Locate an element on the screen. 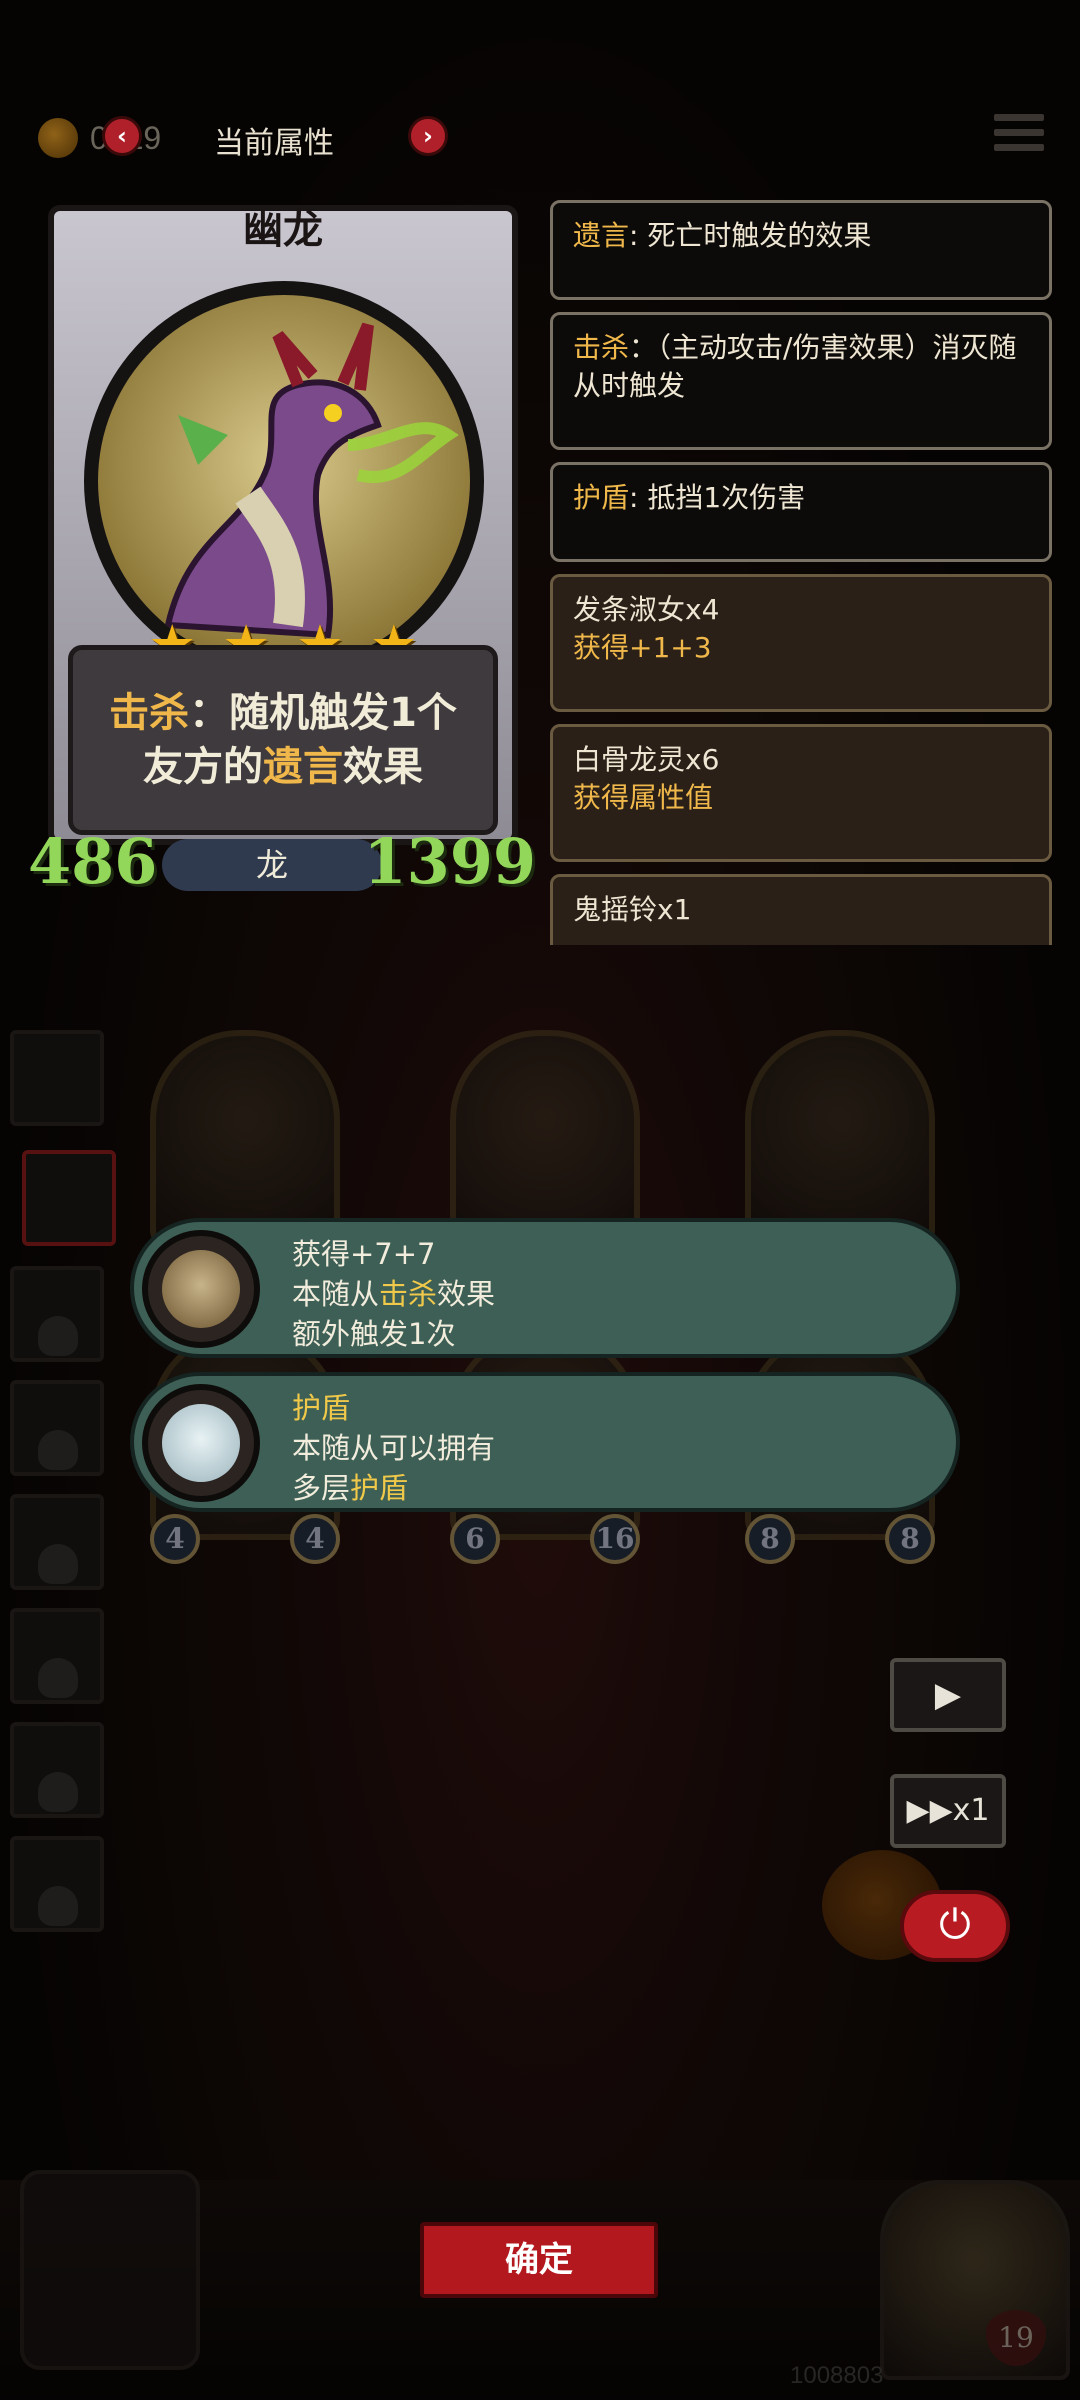 The width and height of the screenshot is (1080, 2400). card-stats: 486 龙 1399 is located at coordinates (282, 865).